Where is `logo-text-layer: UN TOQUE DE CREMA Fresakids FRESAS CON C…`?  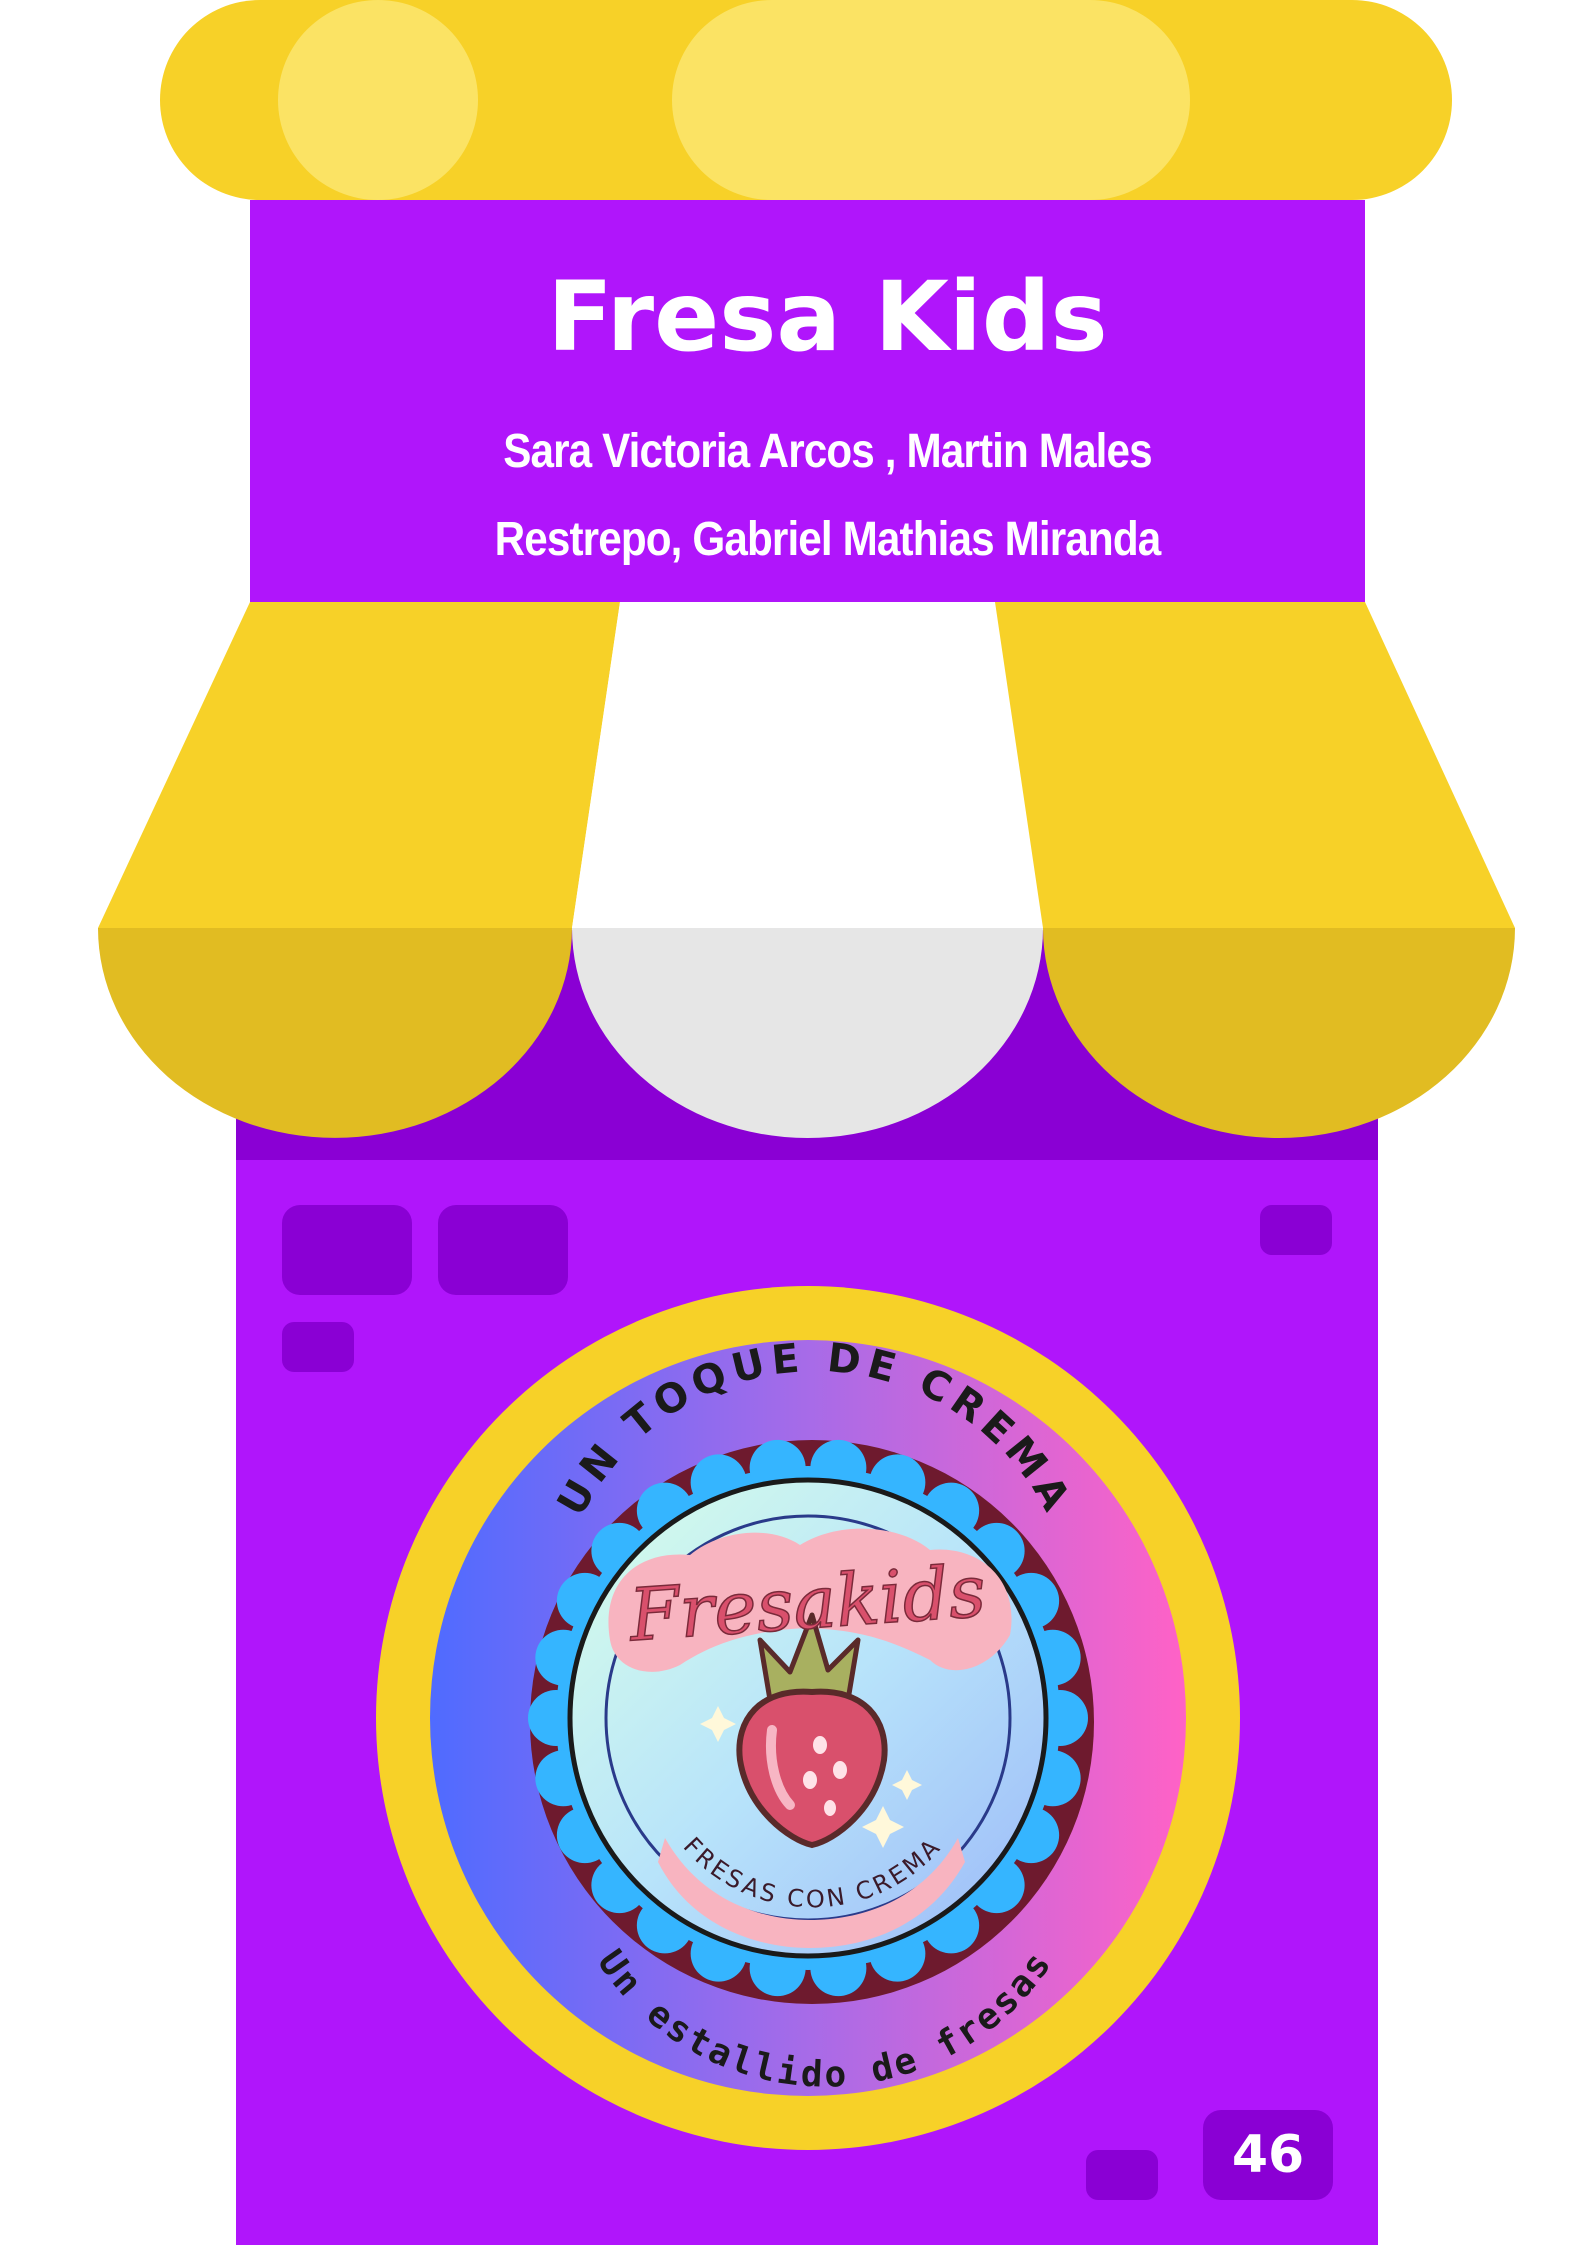 logo-text-layer: UN TOQUE DE CREMA Fresakids FRESAS CON C… is located at coordinates (815, 1715).